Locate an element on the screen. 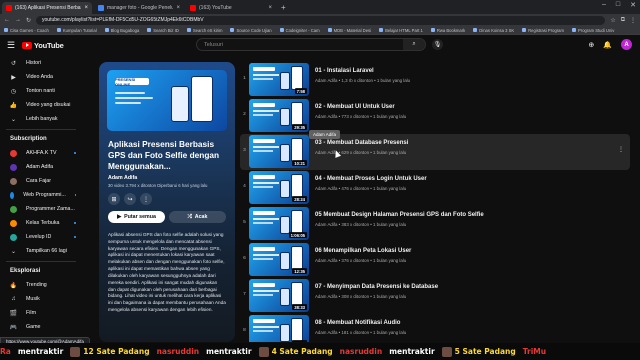 The width and height of the screenshot is (640, 360). new-tab-button: + is located at coordinates (283, 7).